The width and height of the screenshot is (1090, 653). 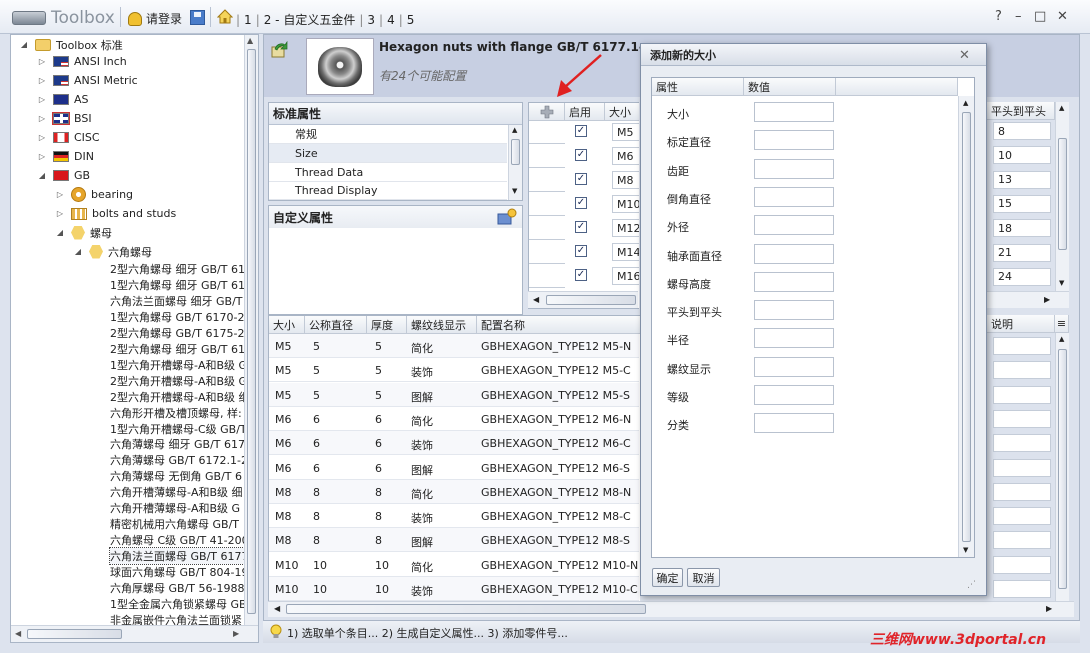 I want to click on tree-item-part: 六角法兰面螺母 GB/T 6177, so click(x=176, y=556).